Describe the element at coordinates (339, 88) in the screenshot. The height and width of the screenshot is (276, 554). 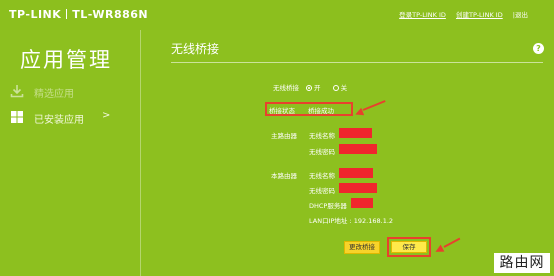
I see `bridge-off-option: 关` at that location.